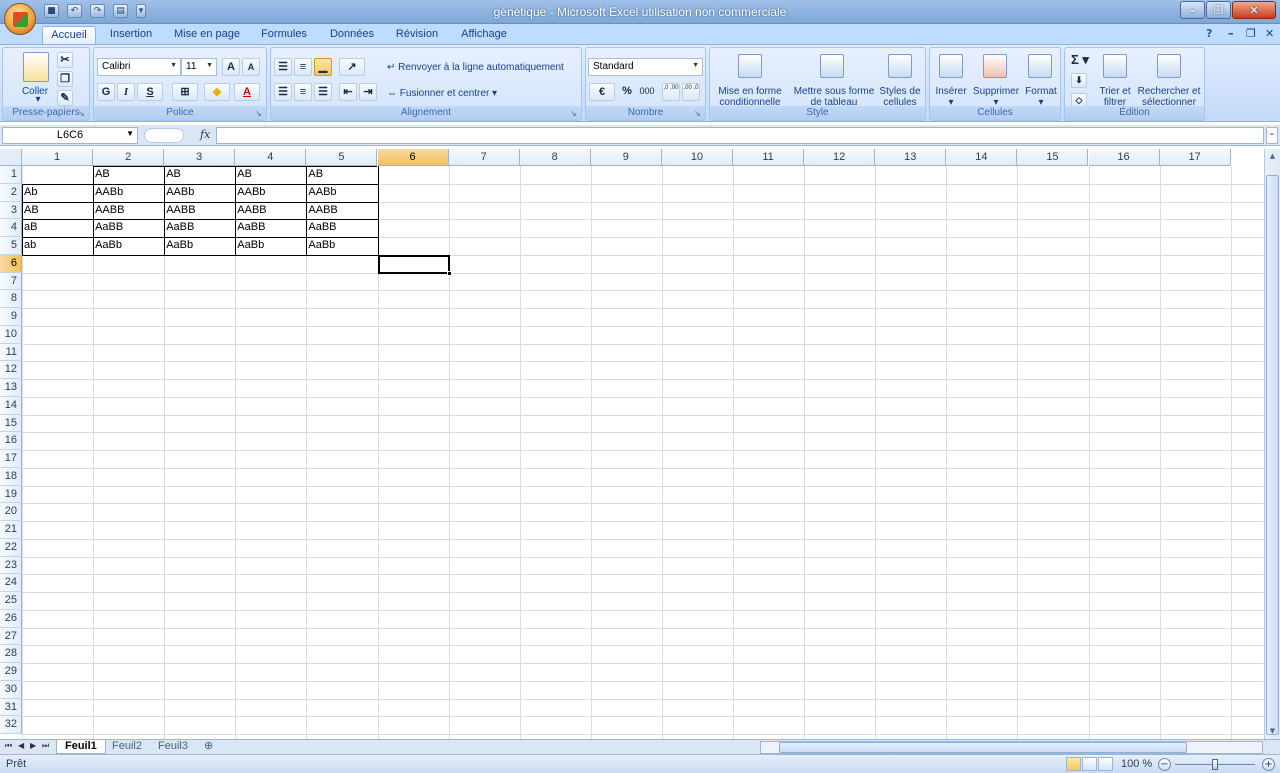 The image size is (1280, 773). Describe the element at coordinates (11, 210) in the screenshot. I see `row-header-3: 3` at that location.